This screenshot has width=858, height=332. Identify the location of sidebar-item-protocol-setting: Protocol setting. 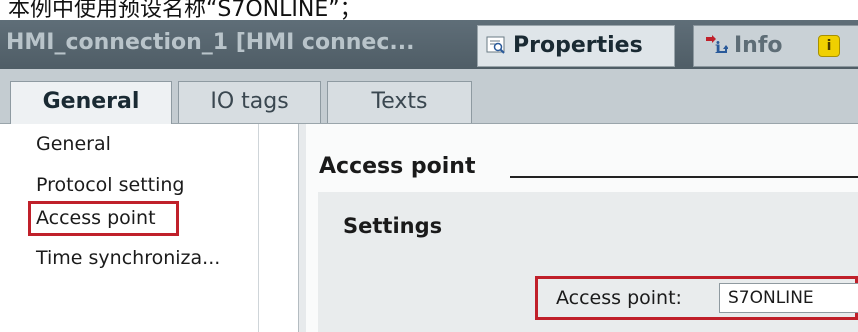
(110, 185).